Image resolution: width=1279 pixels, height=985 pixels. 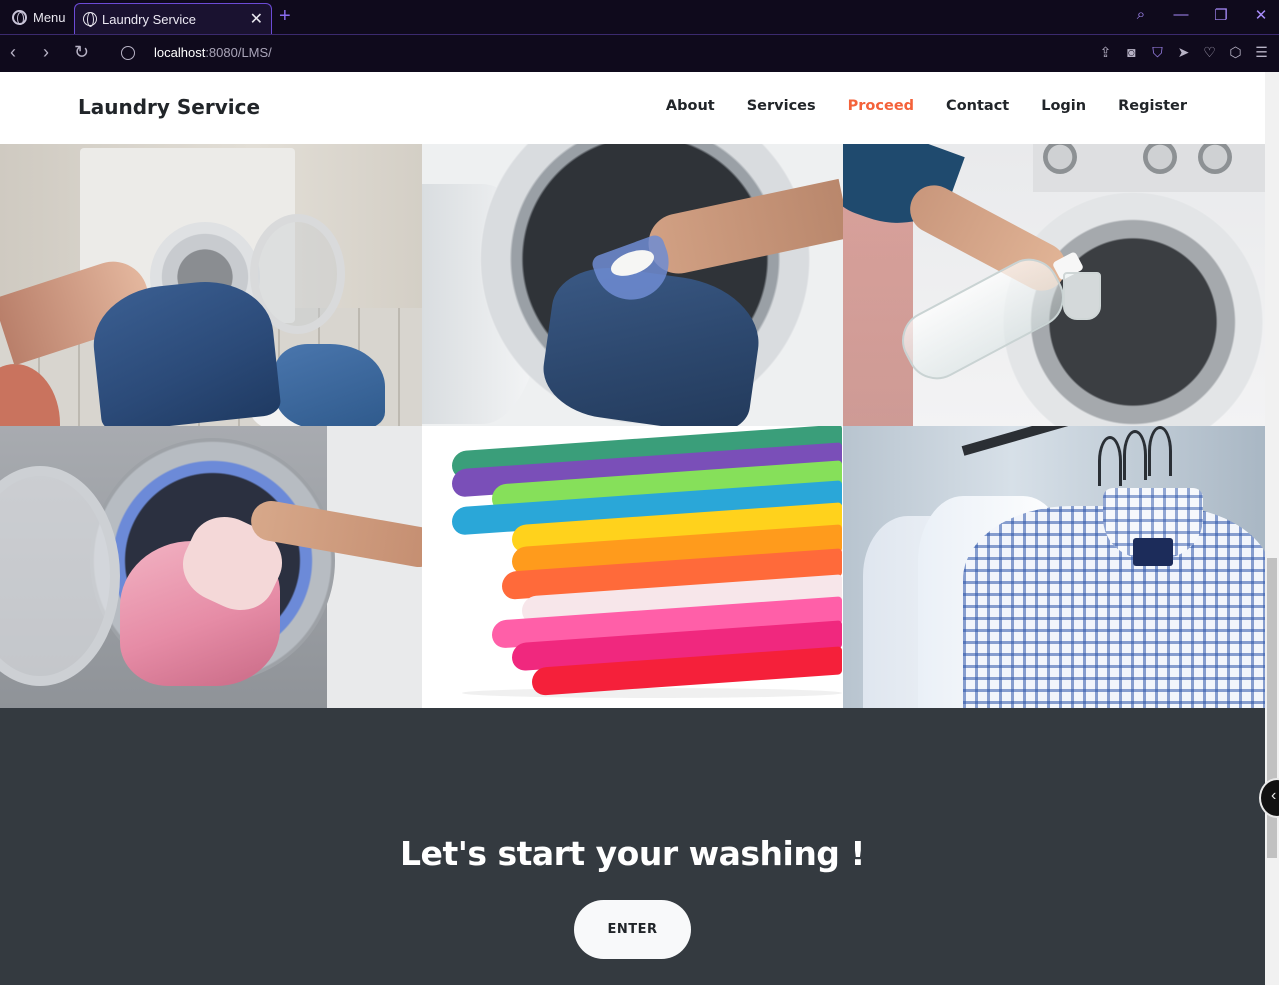 What do you see at coordinates (13, 52) in the screenshot?
I see `back-icon: ‹` at bounding box center [13, 52].